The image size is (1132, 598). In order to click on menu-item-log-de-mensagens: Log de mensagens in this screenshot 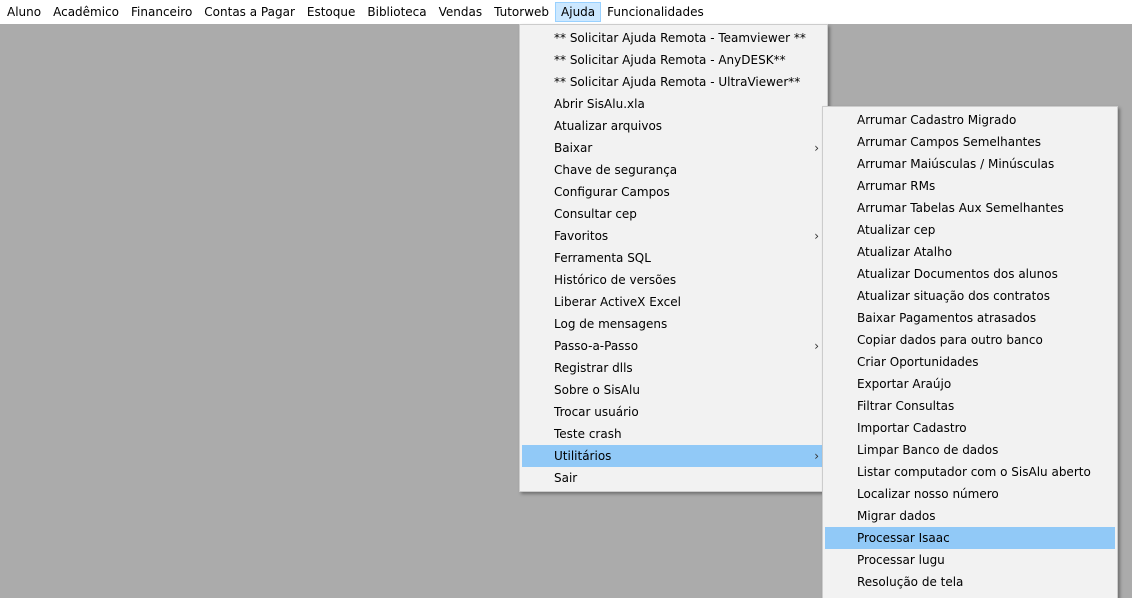, I will do `click(673, 324)`.